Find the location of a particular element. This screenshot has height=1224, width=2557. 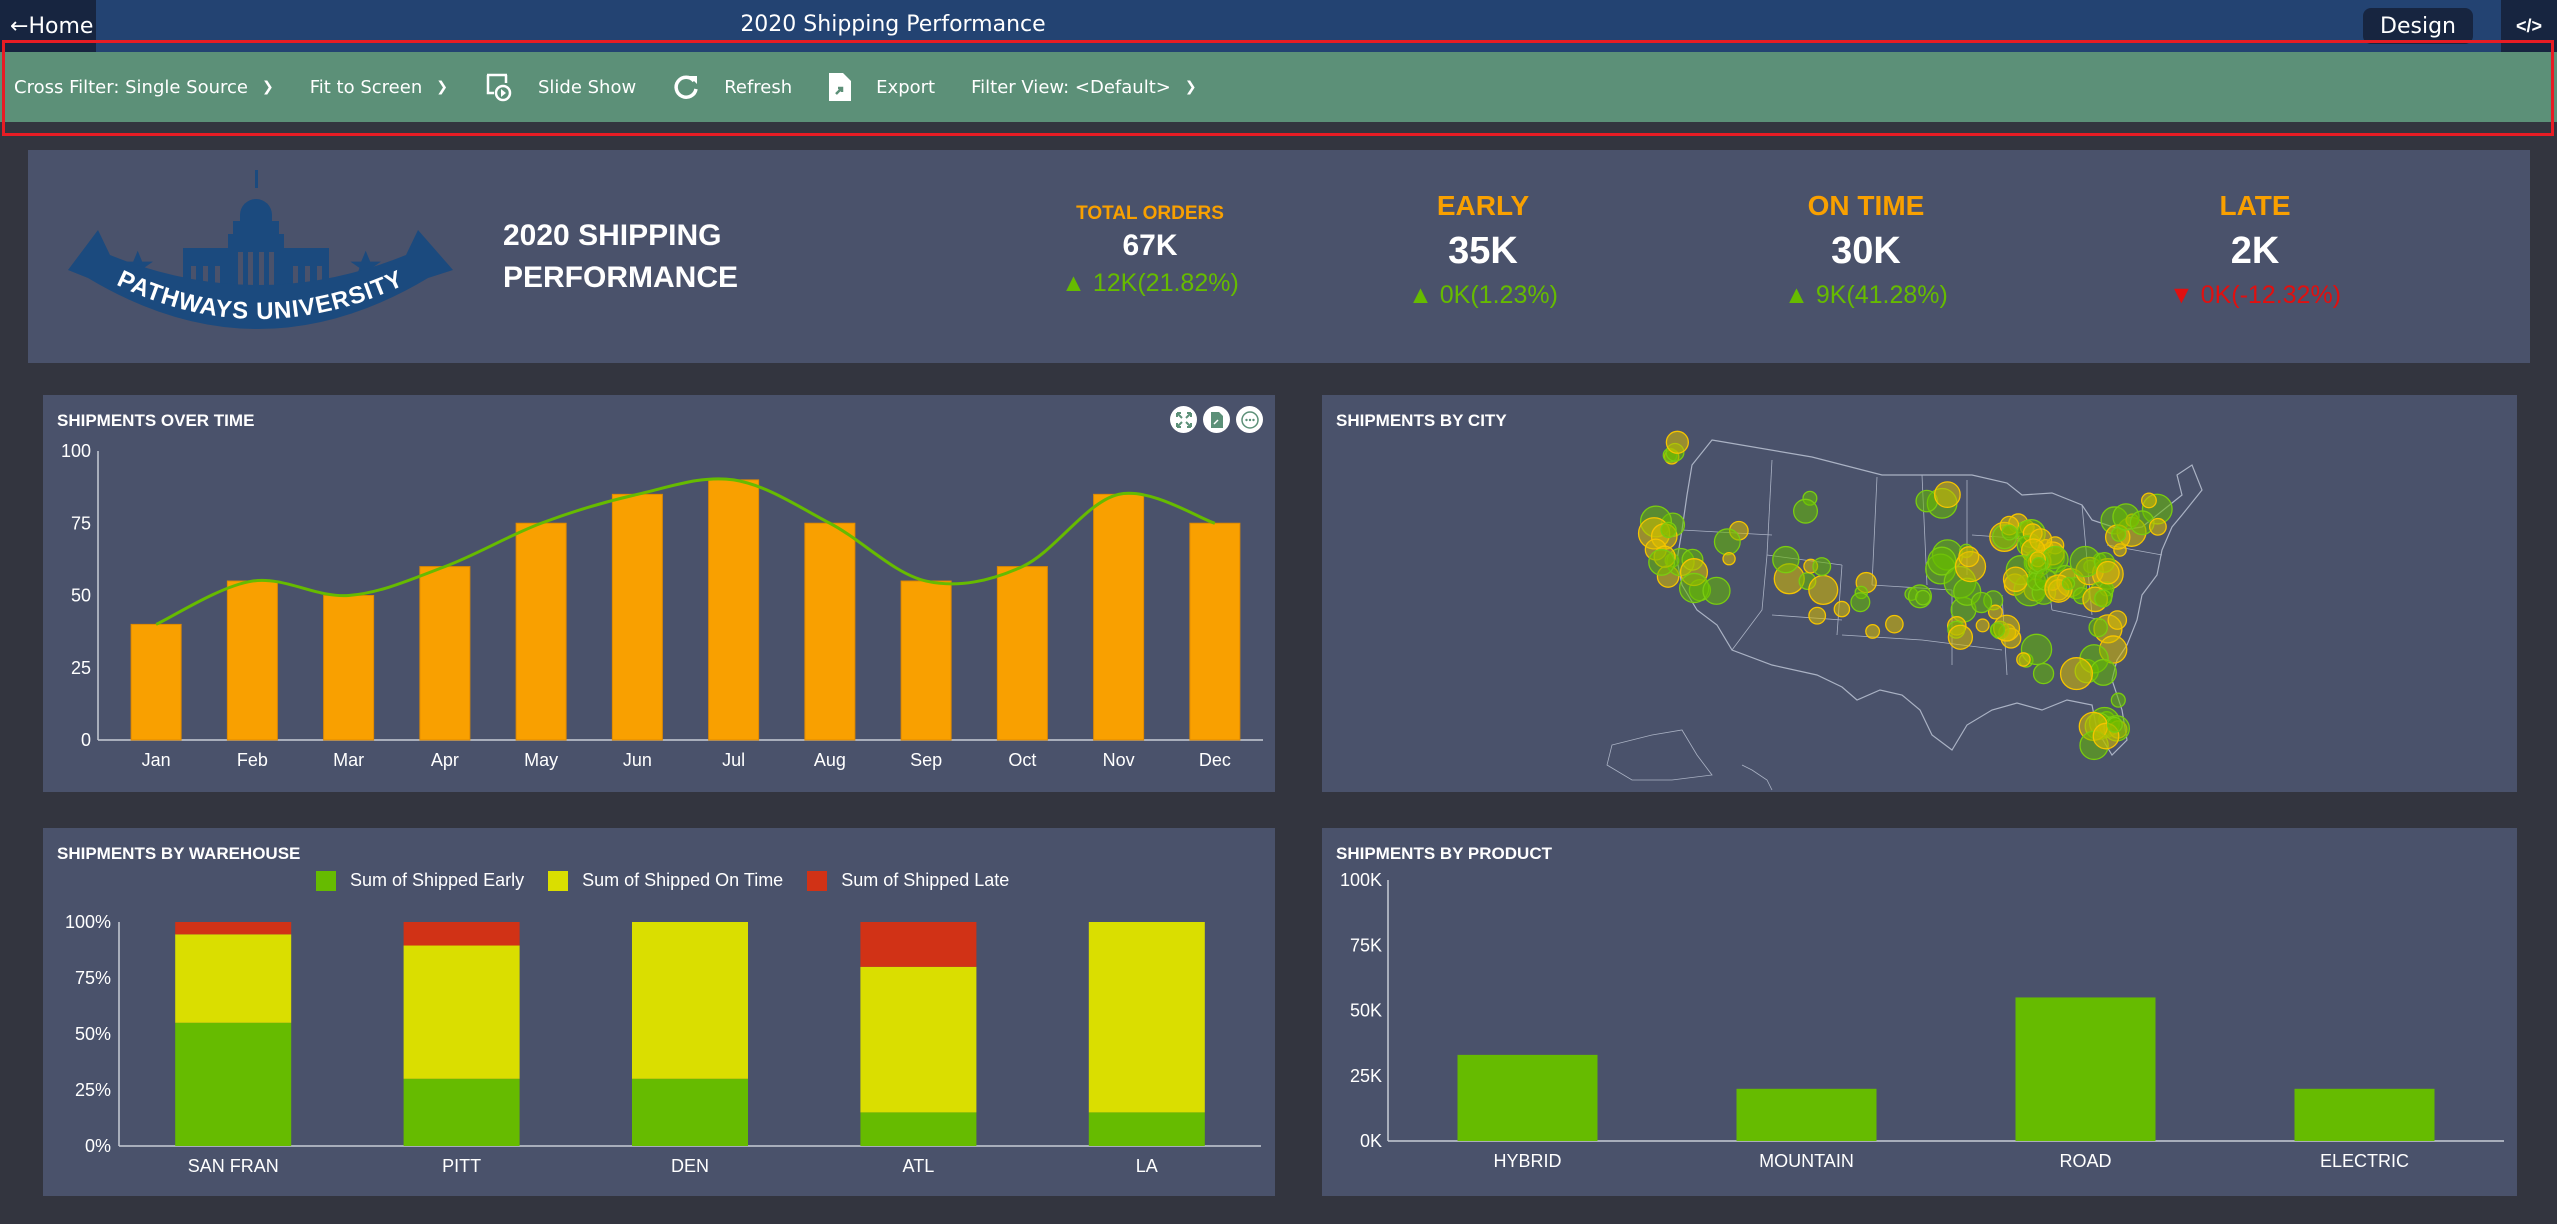

y-tick-label: 100K is located at coordinates (1361, 880).